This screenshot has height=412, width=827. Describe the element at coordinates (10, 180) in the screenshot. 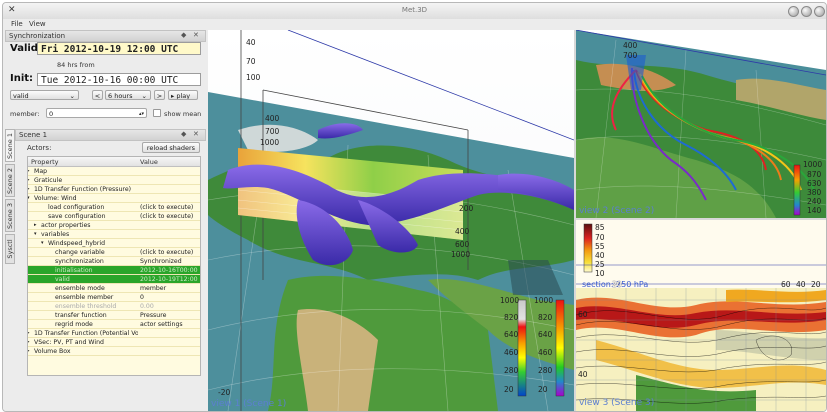

I see `tab-scene-2: Scene 2` at that location.